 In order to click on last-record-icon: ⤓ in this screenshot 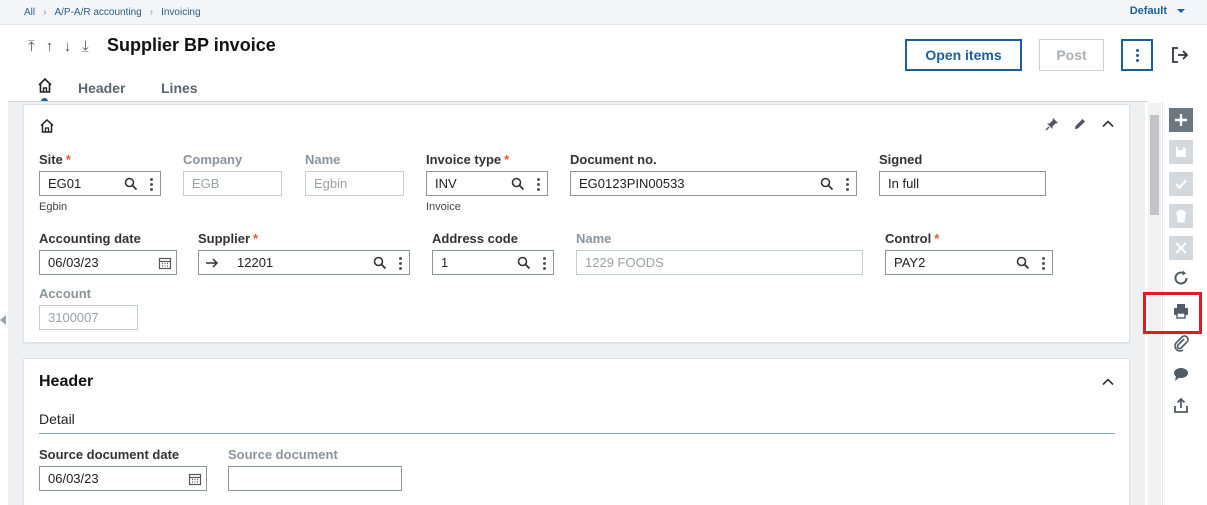, I will do `click(85, 46)`.